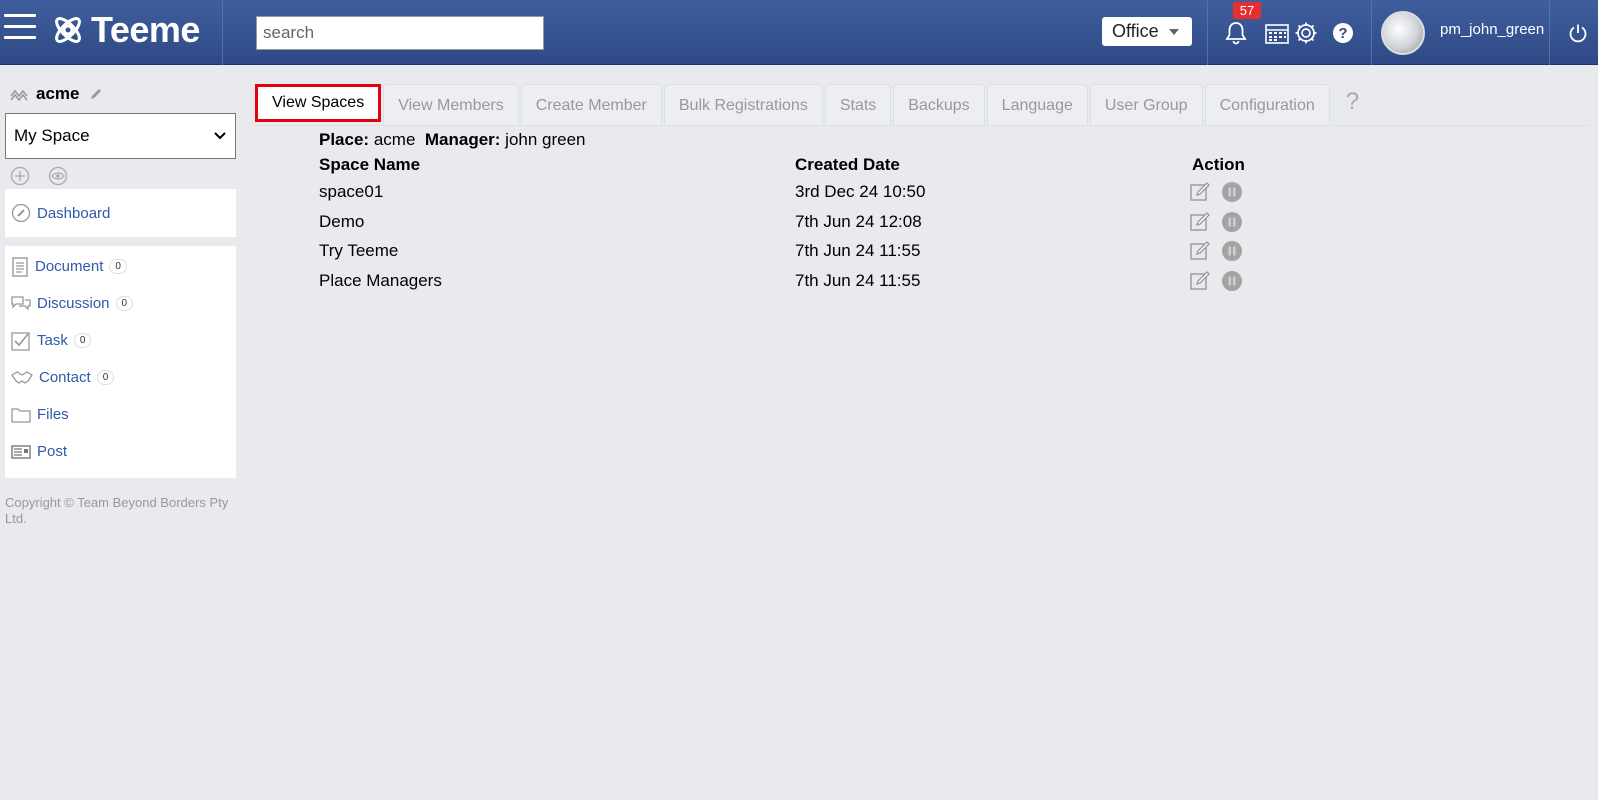 Image resolution: width=1598 pixels, height=800 pixels. What do you see at coordinates (860, 191) in the screenshot?
I see `created-date-cell: 3rd Dec 24 10:50` at bounding box center [860, 191].